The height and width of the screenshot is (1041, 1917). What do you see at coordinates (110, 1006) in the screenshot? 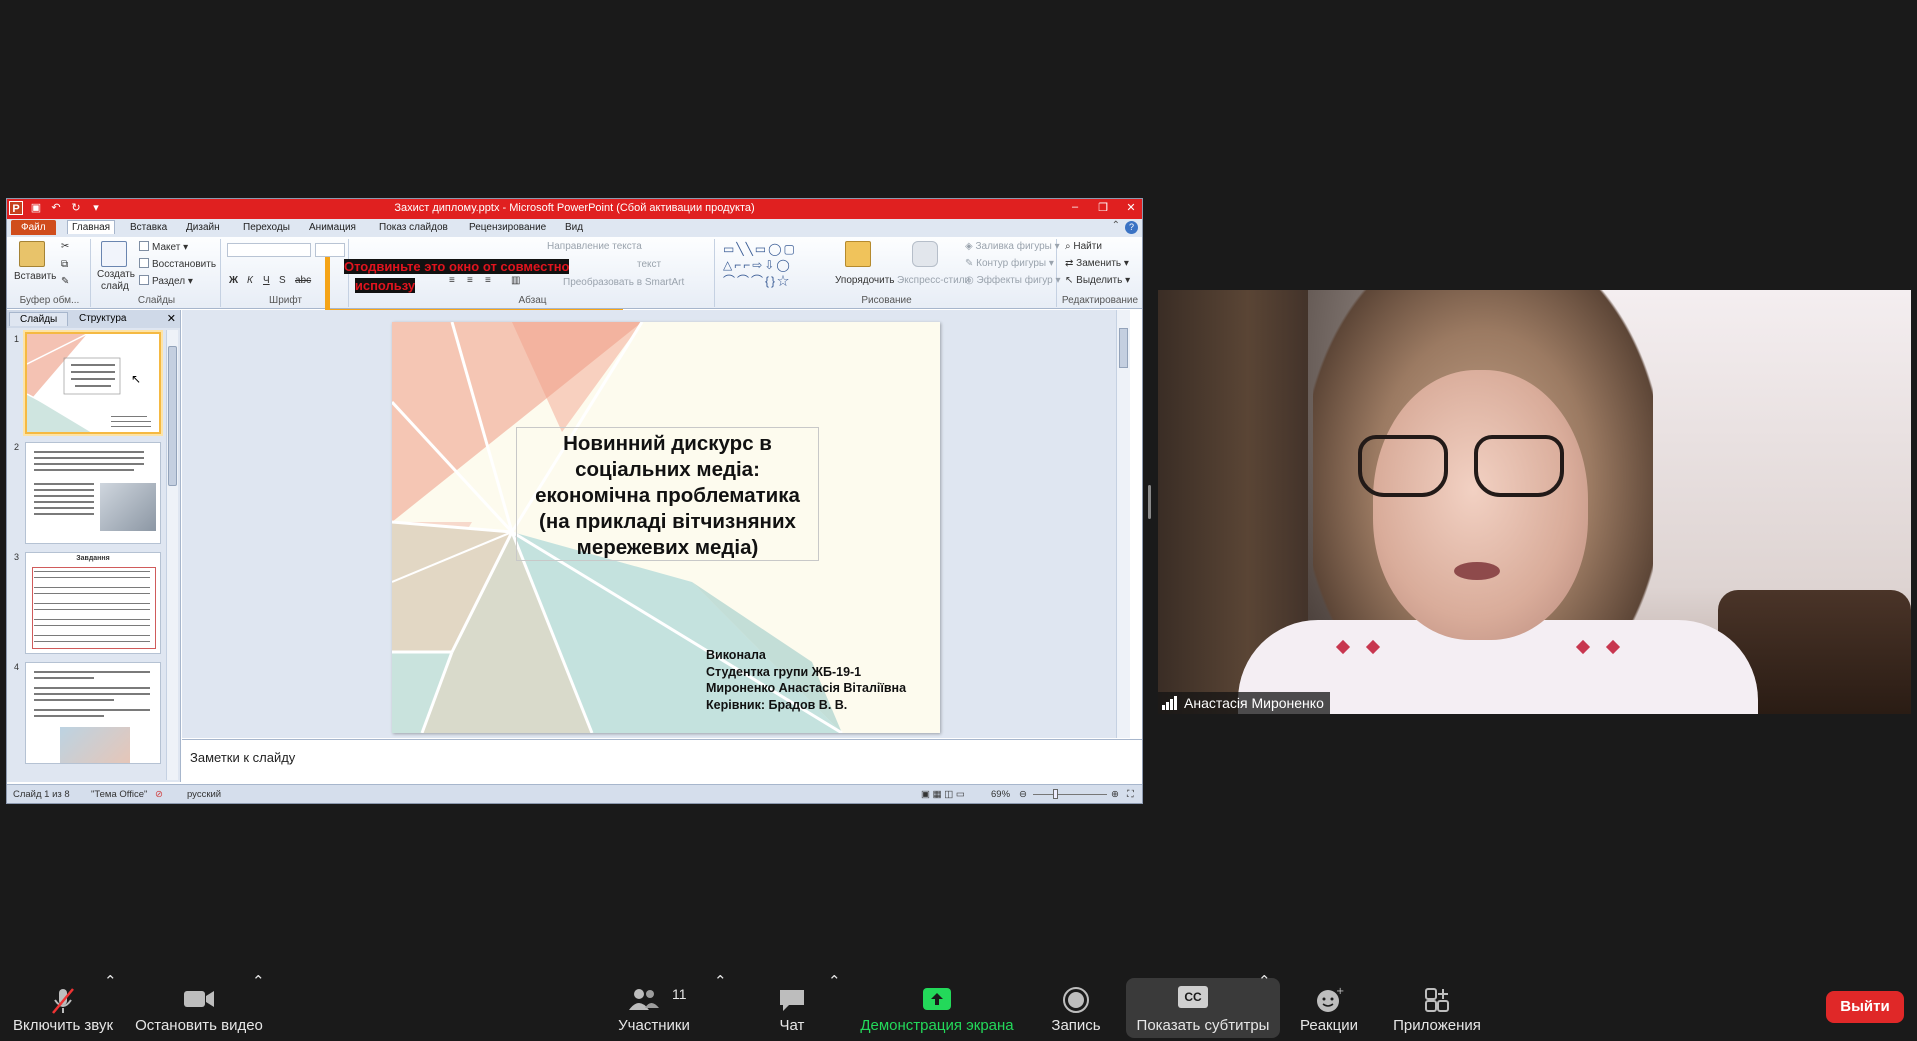
I see `audio-options-chevron-icon: ⌃` at bounding box center [110, 1006].